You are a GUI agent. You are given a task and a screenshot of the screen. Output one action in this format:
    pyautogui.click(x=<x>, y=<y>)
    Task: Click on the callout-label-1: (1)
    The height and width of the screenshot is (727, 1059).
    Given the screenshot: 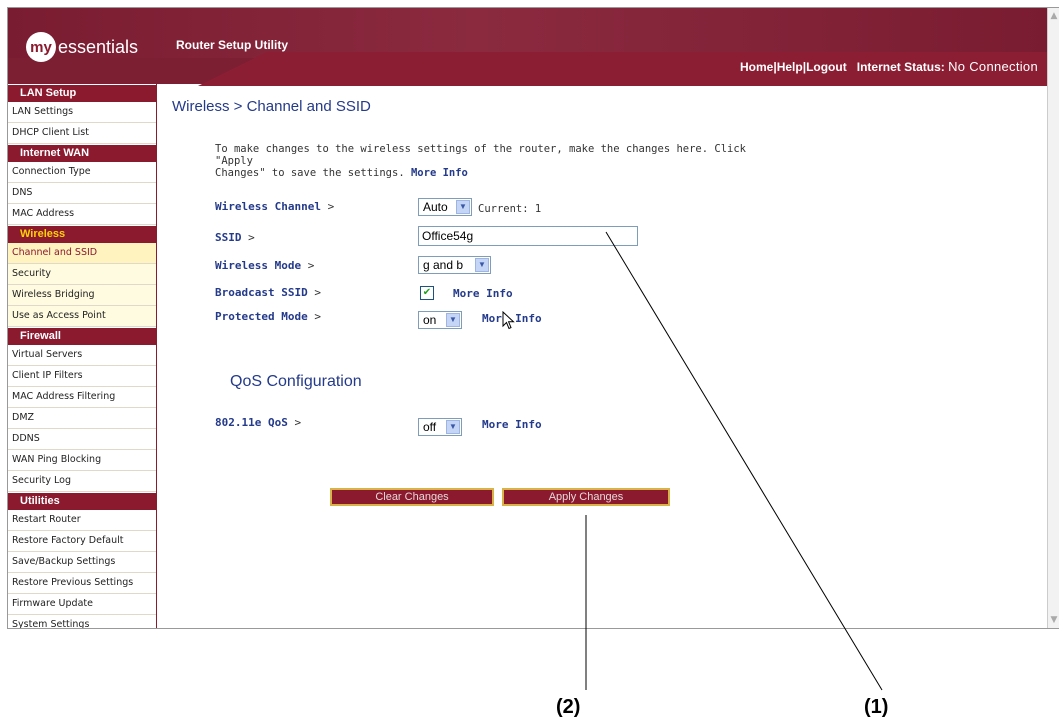 What is the action you would take?
    pyautogui.click(x=876, y=707)
    